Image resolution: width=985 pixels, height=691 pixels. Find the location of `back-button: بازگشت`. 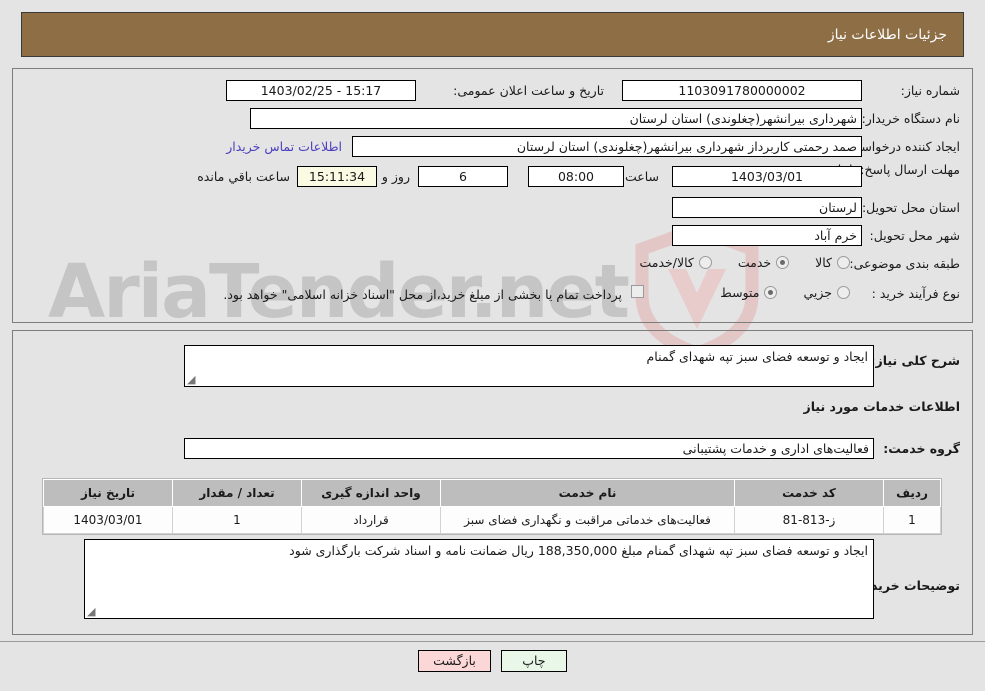

back-button: بازگشت is located at coordinates (454, 661).